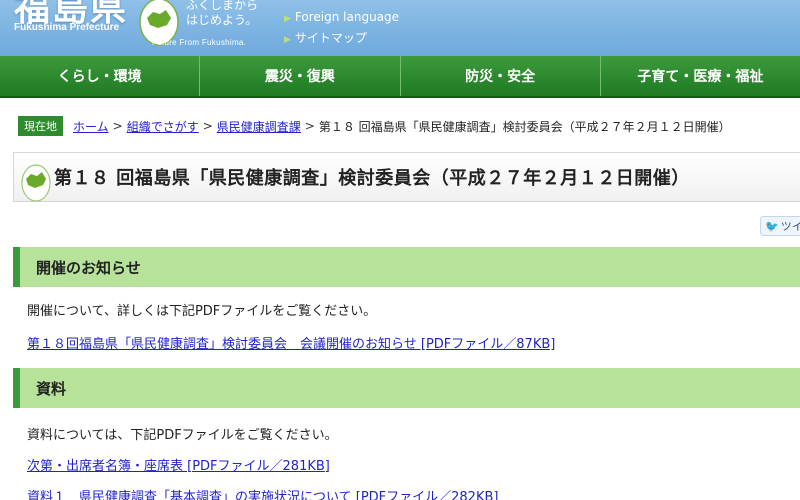  I want to click on section-heading-notice: 開催のお知らせ, so click(406, 267).